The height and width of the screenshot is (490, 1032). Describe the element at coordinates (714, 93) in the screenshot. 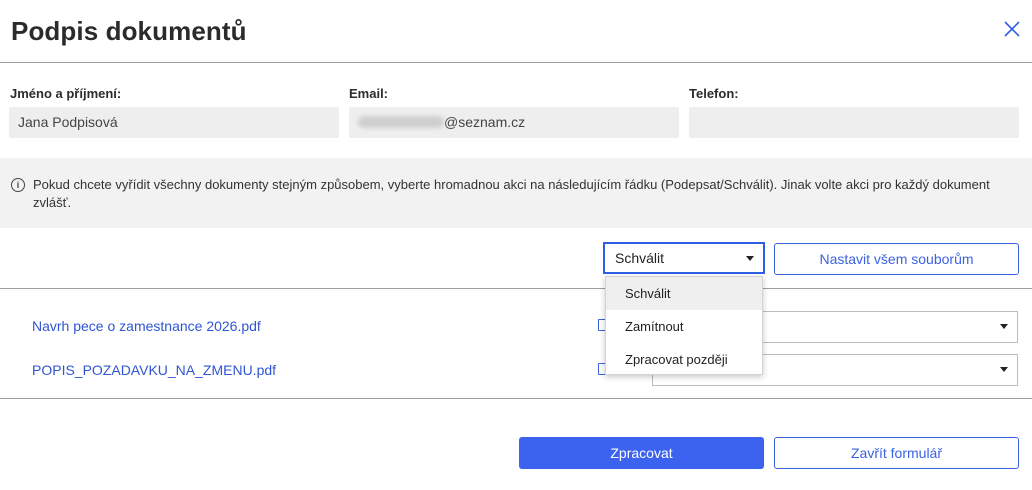

I see `phone-label: Telefon:` at that location.